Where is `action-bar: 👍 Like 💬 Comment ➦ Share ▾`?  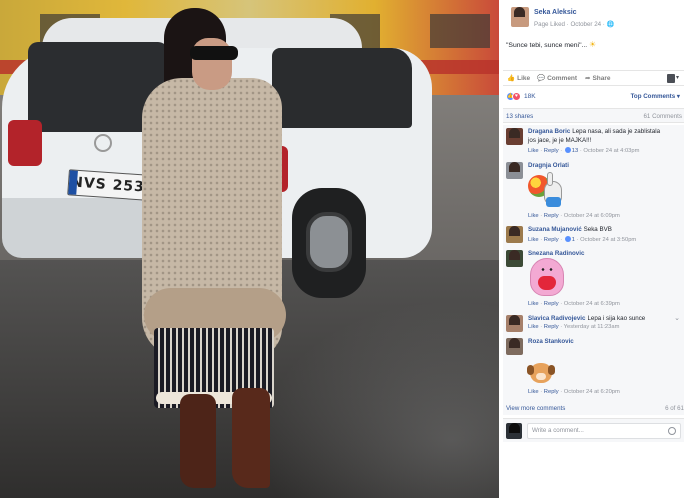 action-bar: 👍 Like 💬 Comment ➦ Share ▾ is located at coordinates (593, 78).